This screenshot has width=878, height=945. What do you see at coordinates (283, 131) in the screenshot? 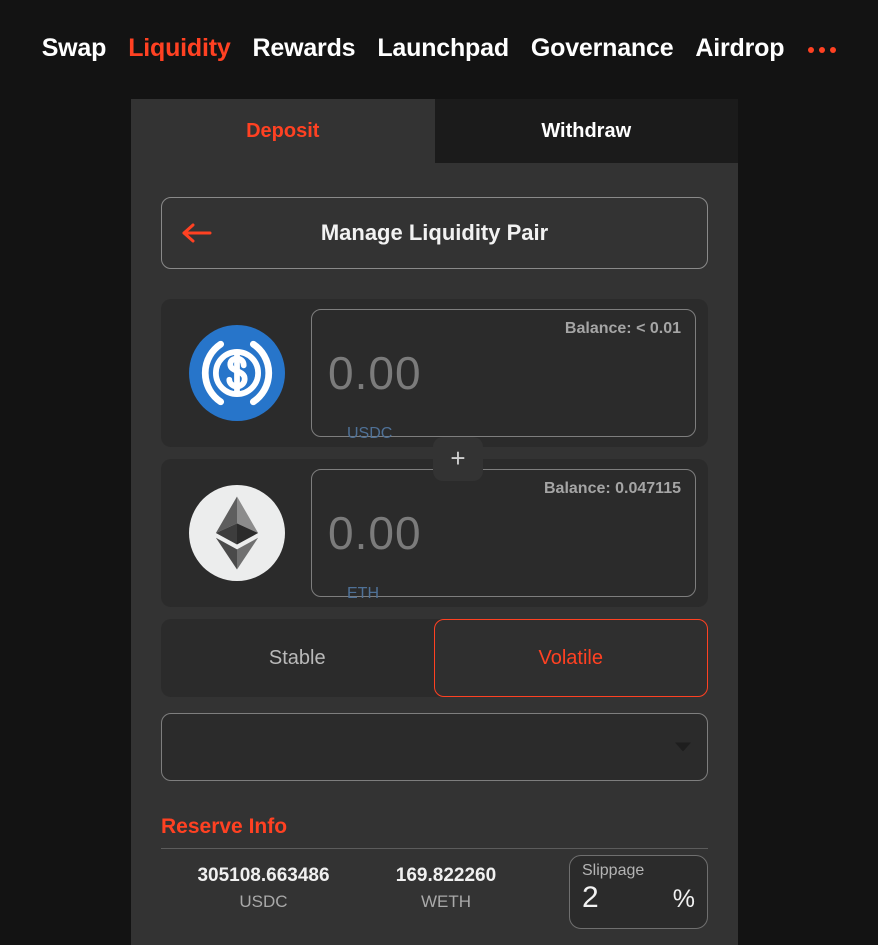
I see `tab-deposit: Deposit` at bounding box center [283, 131].